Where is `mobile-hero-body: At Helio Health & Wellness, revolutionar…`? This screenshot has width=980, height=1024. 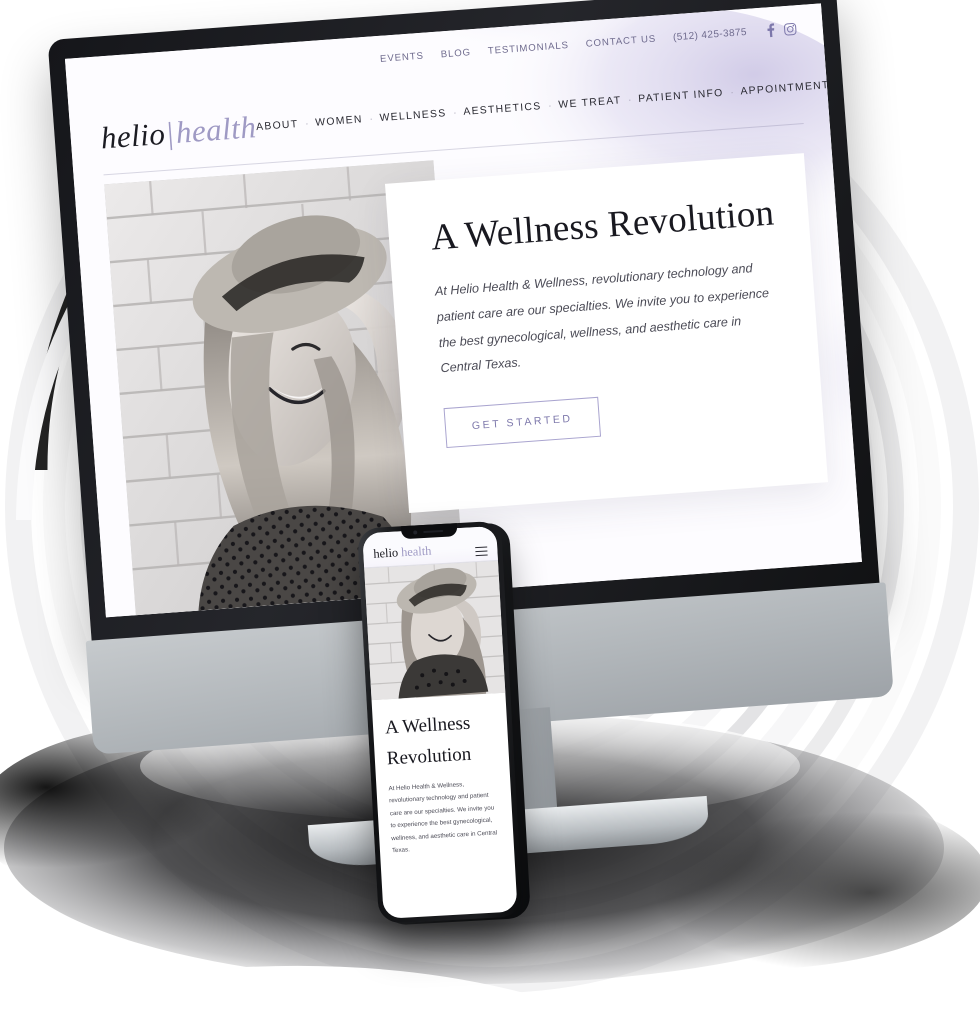
mobile-hero-body: At Helio Health & Wellness, revolutionar… is located at coordinates (443, 818).